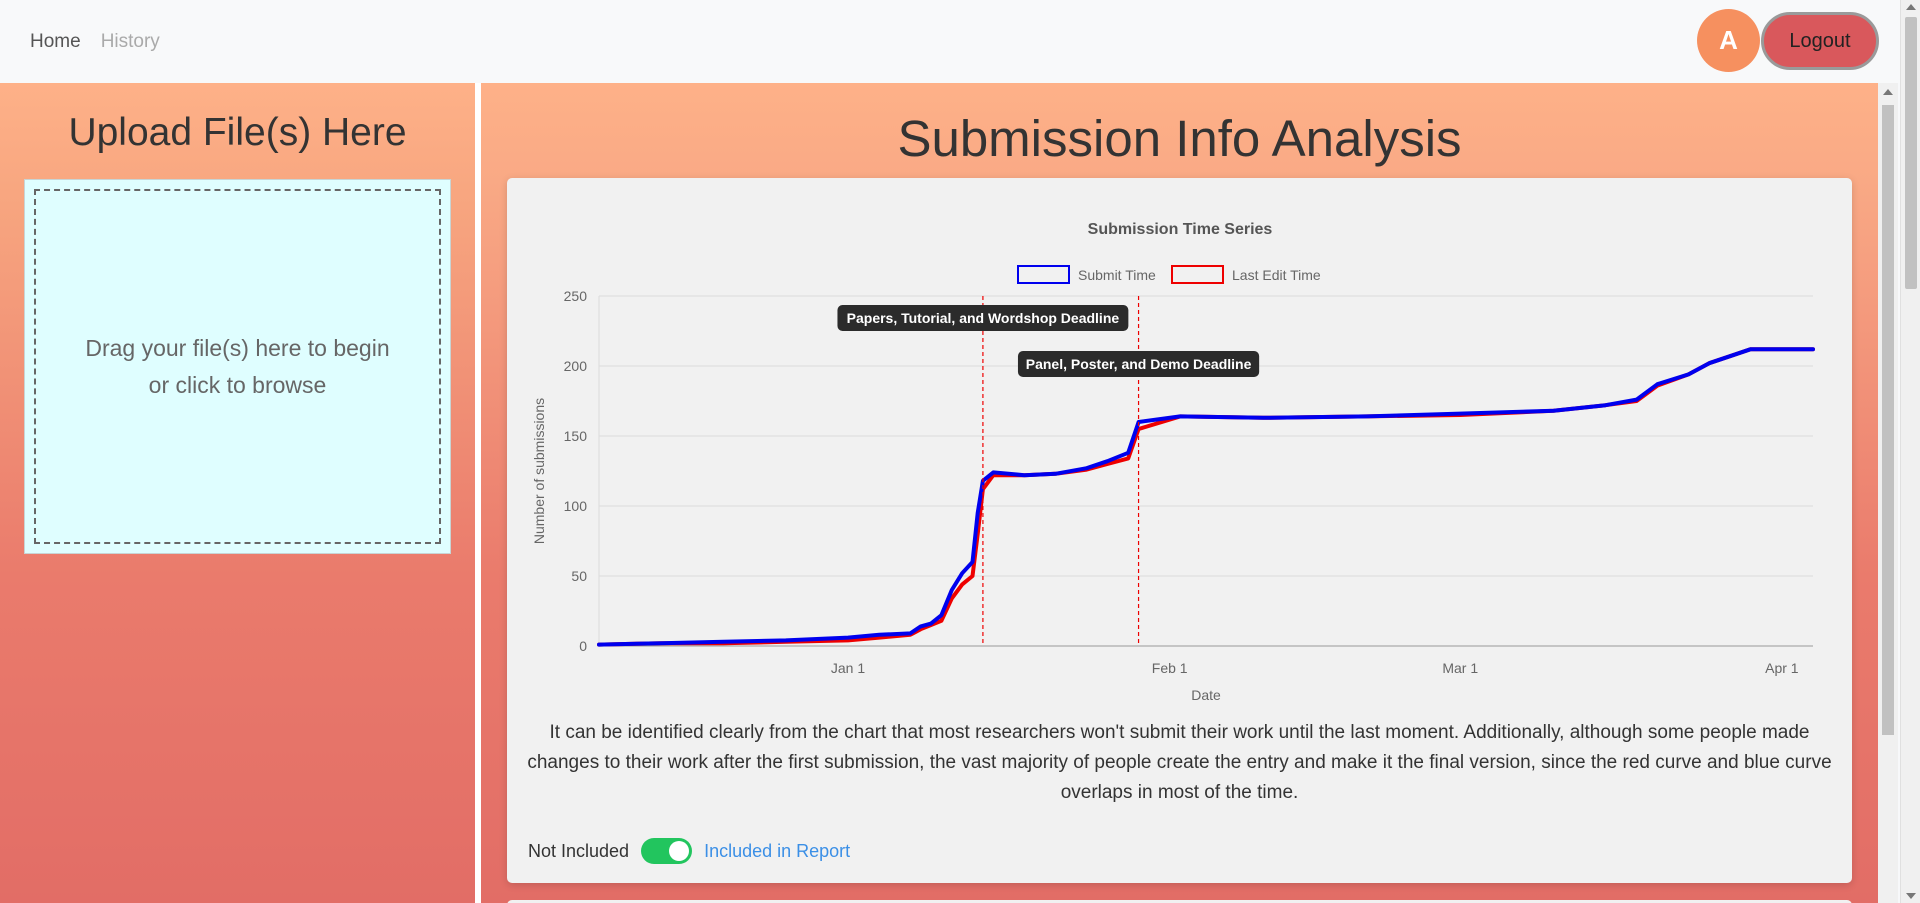 This screenshot has width=1920, height=903. What do you see at coordinates (579, 576) in the screenshot?
I see `y-tick-label: 50` at bounding box center [579, 576].